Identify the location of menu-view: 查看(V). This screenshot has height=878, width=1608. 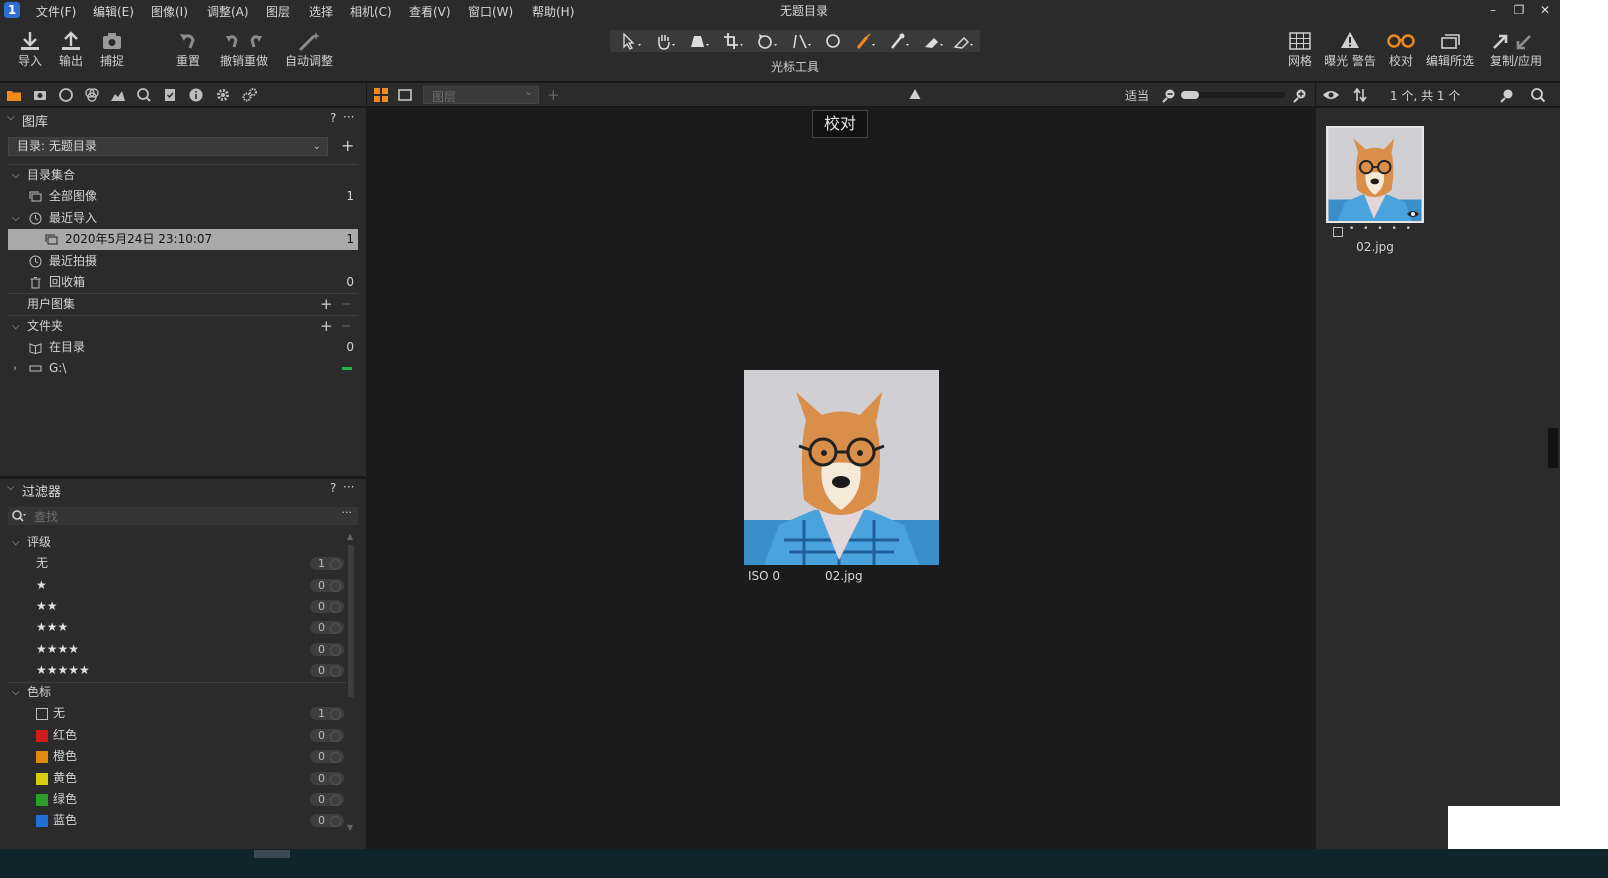
(430, 11).